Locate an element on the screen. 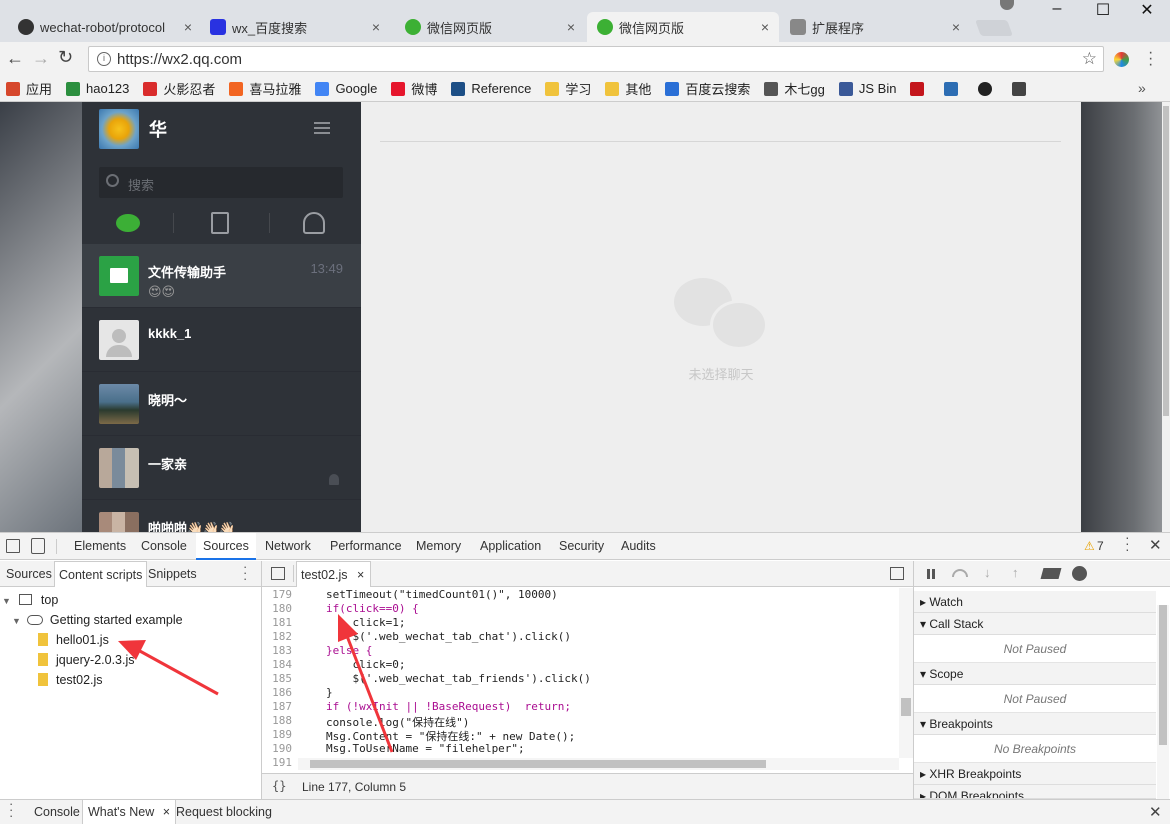 This screenshot has height=824, width=1170. deactivate-breakpoints-icon is located at coordinates (1051, 573).